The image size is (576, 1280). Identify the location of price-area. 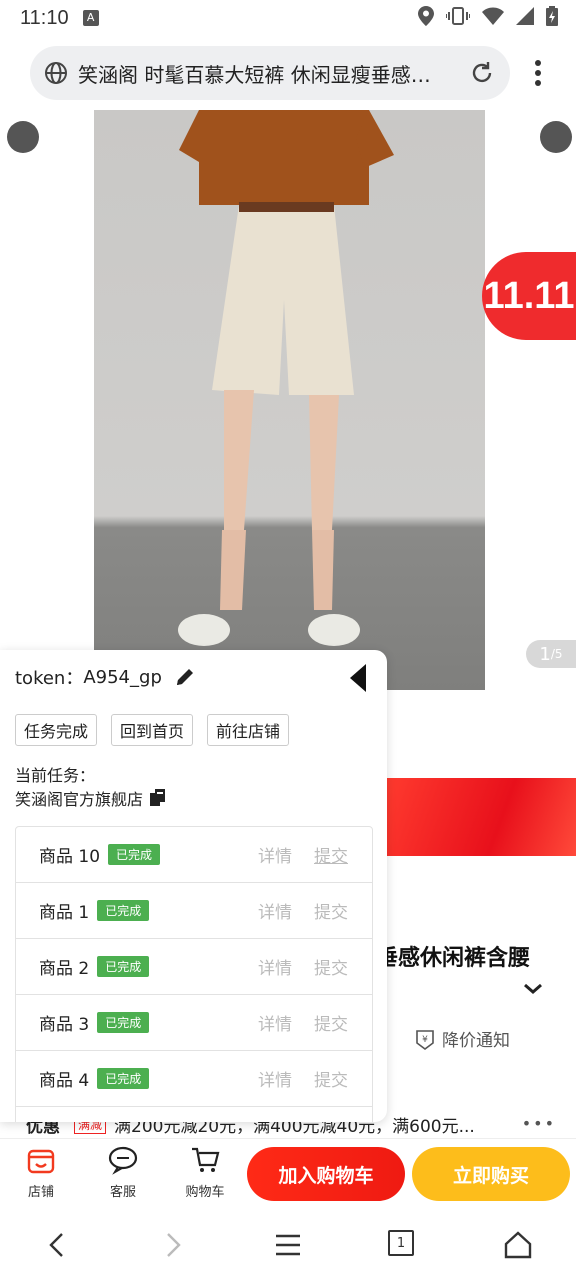
(480, 735).